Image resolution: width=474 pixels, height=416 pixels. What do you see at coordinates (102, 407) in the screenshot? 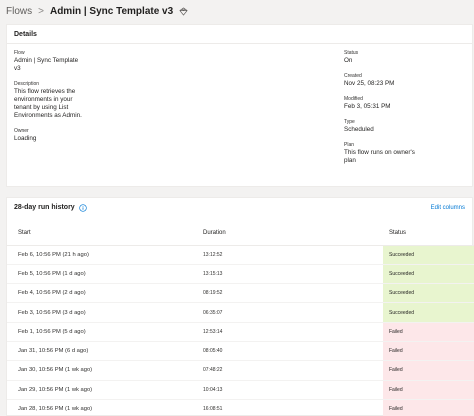
I see `run-start-time: Jan 28, 10:56 PM (1 wk ago)` at bounding box center [102, 407].